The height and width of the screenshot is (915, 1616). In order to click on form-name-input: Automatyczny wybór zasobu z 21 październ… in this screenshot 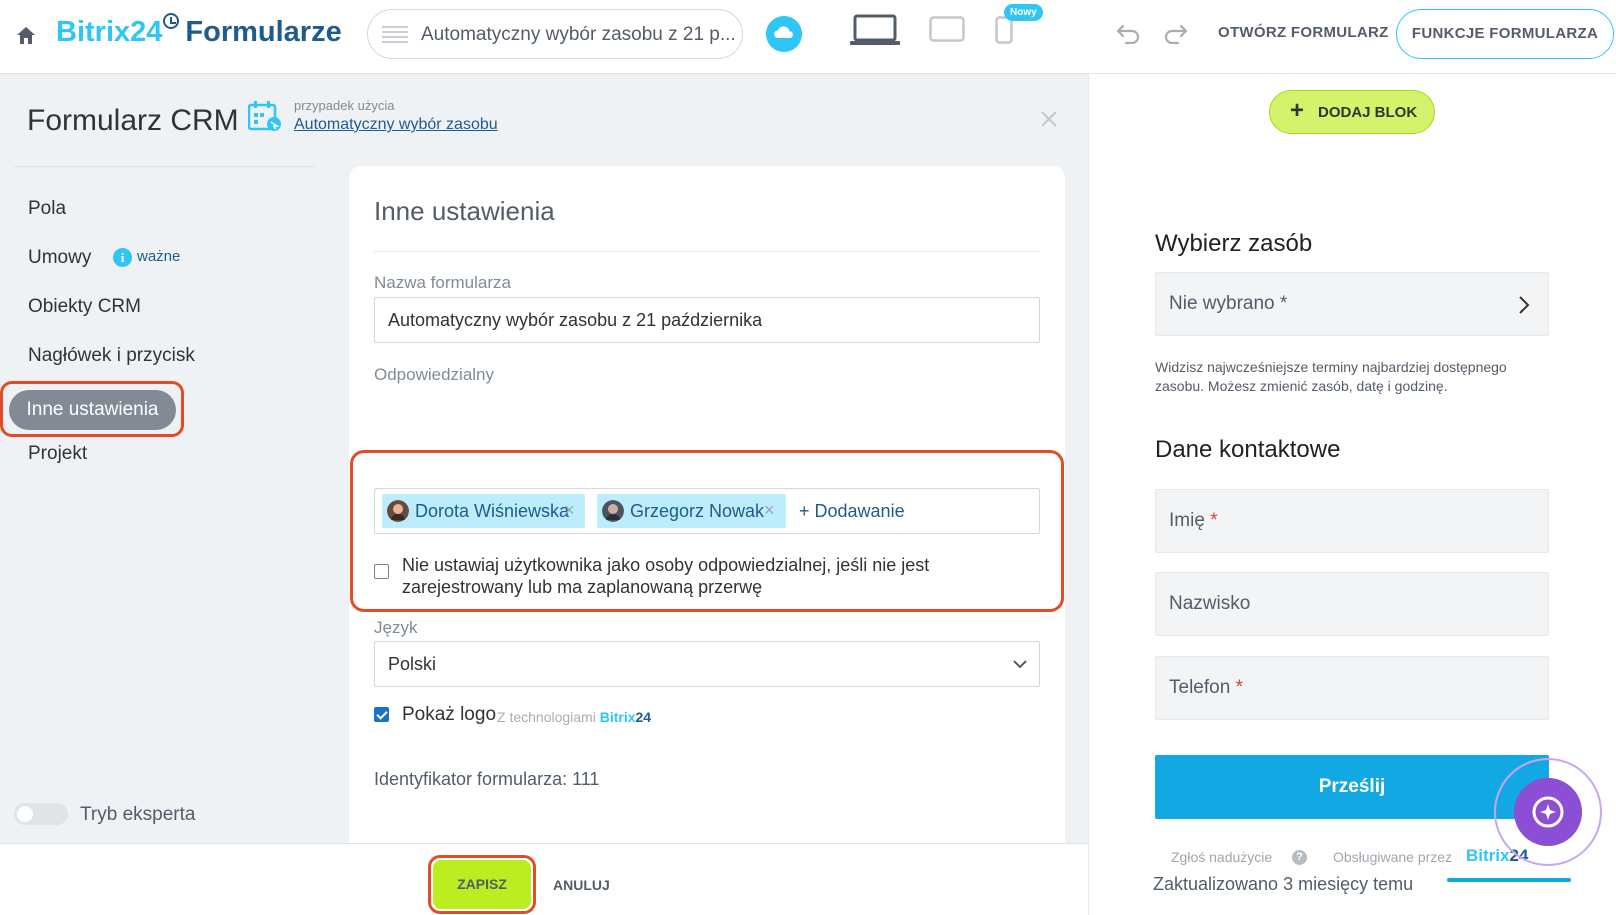, I will do `click(707, 320)`.